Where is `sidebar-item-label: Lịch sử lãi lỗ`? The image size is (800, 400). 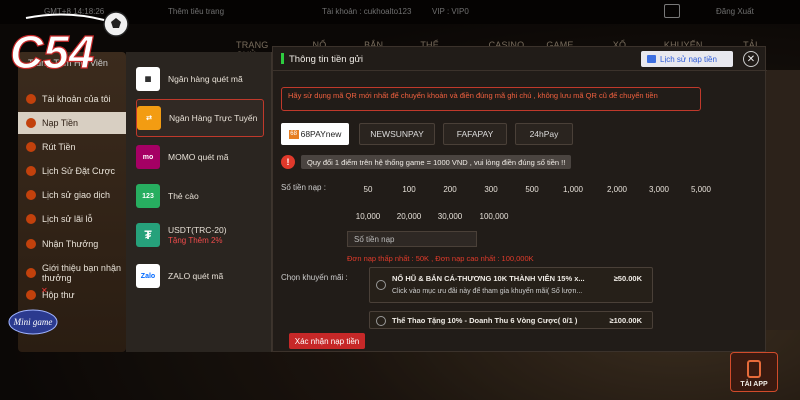 sidebar-item-label: Lịch sử lãi lỗ is located at coordinates (67, 219).